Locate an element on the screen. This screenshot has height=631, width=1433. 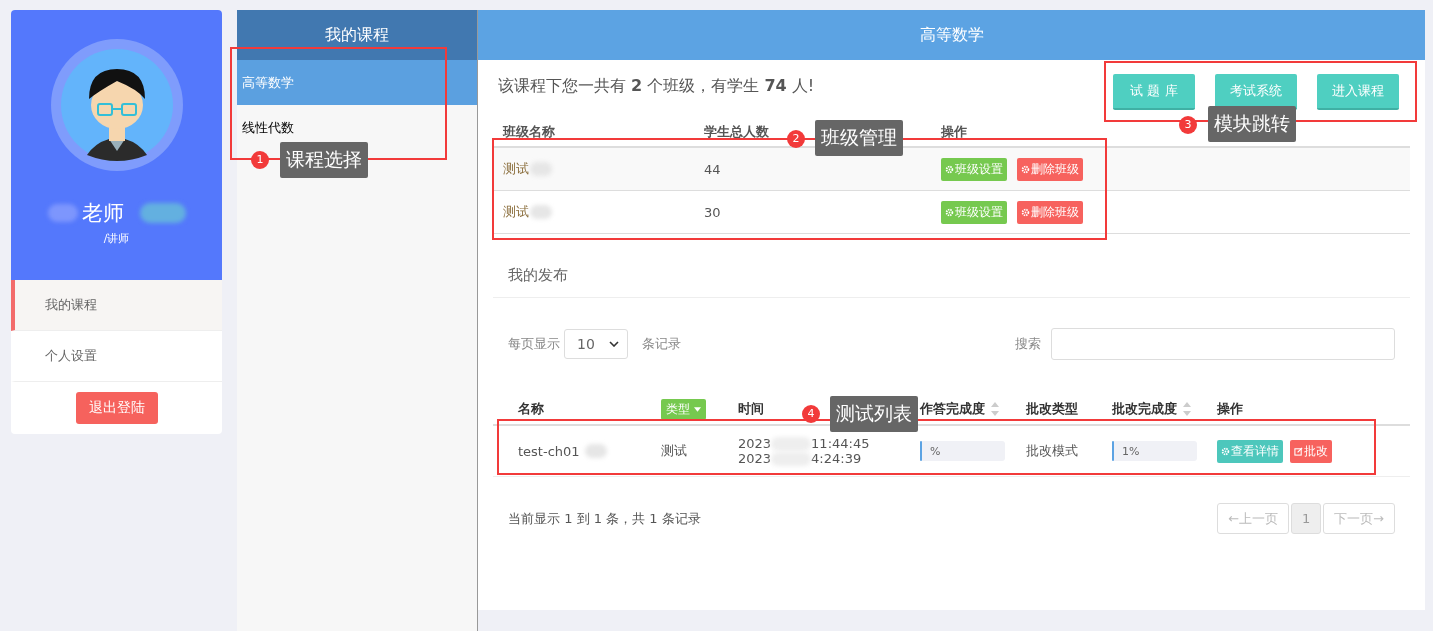
teacher-role: /讲师 is located at coordinates (116, 238).